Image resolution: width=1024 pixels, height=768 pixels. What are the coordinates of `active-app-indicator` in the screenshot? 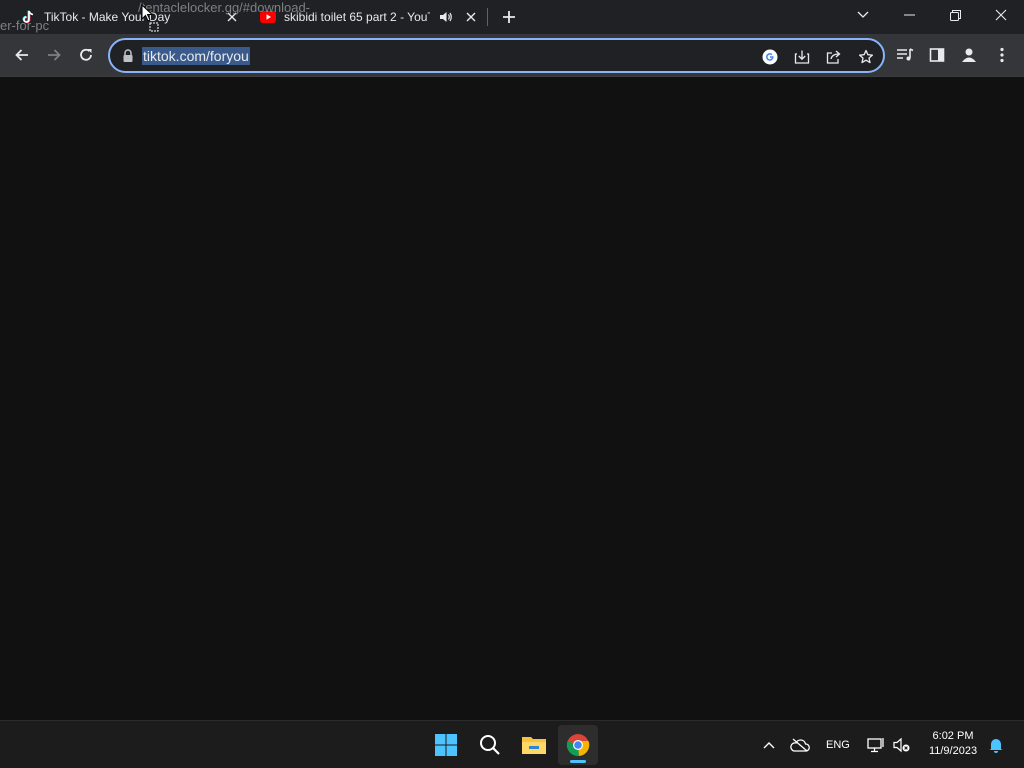 It's located at (578, 761).